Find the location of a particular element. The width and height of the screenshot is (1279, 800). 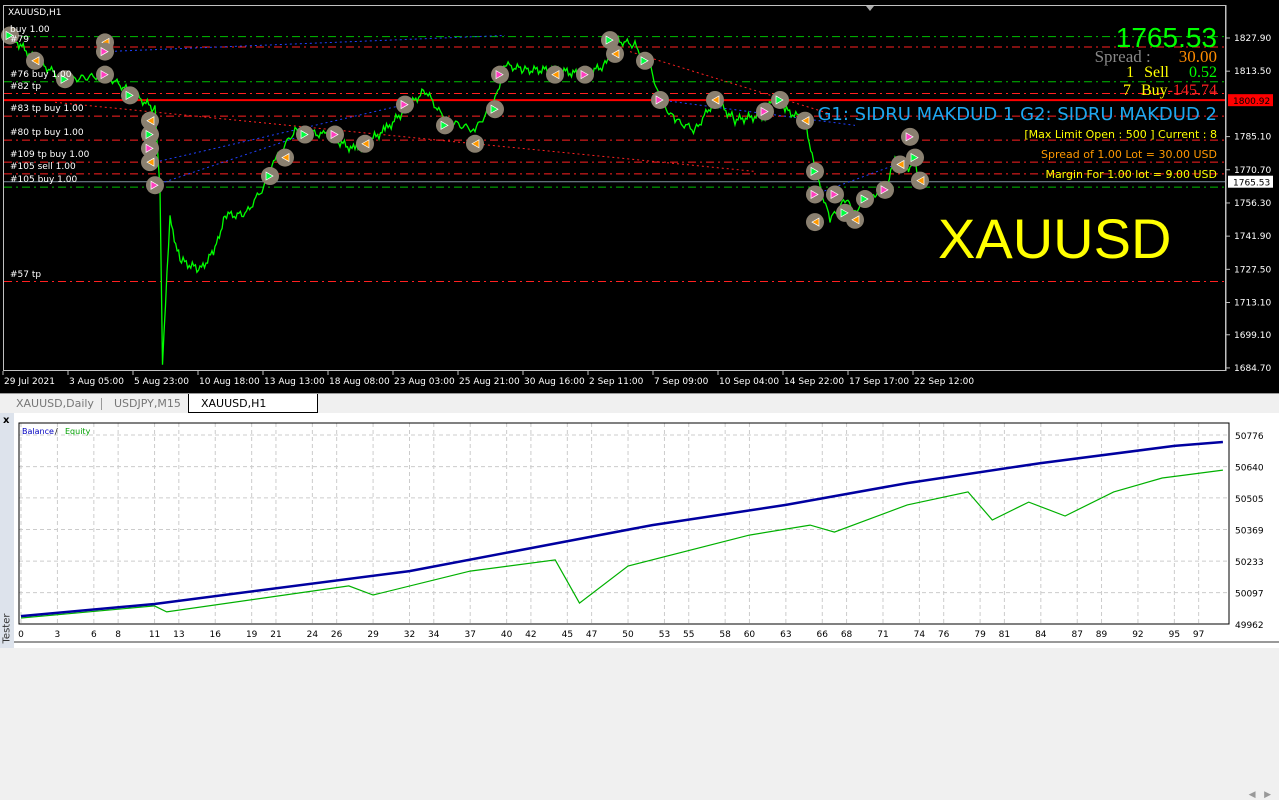

buy-count: 7 is located at coordinates (1127, 90).